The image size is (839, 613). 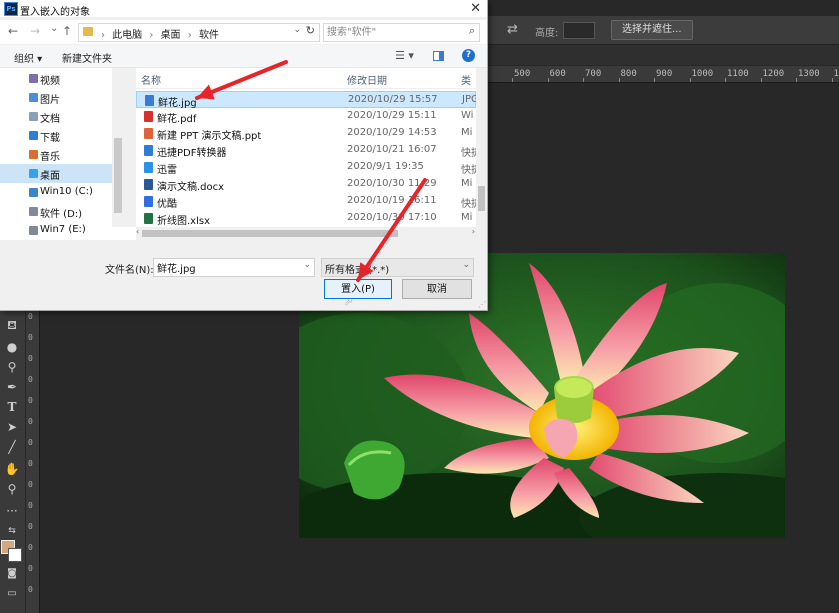 What do you see at coordinates (481, 147) in the screenshot?
I see `file-list-vertical-scrollbar` at bounding box center [481, 147].